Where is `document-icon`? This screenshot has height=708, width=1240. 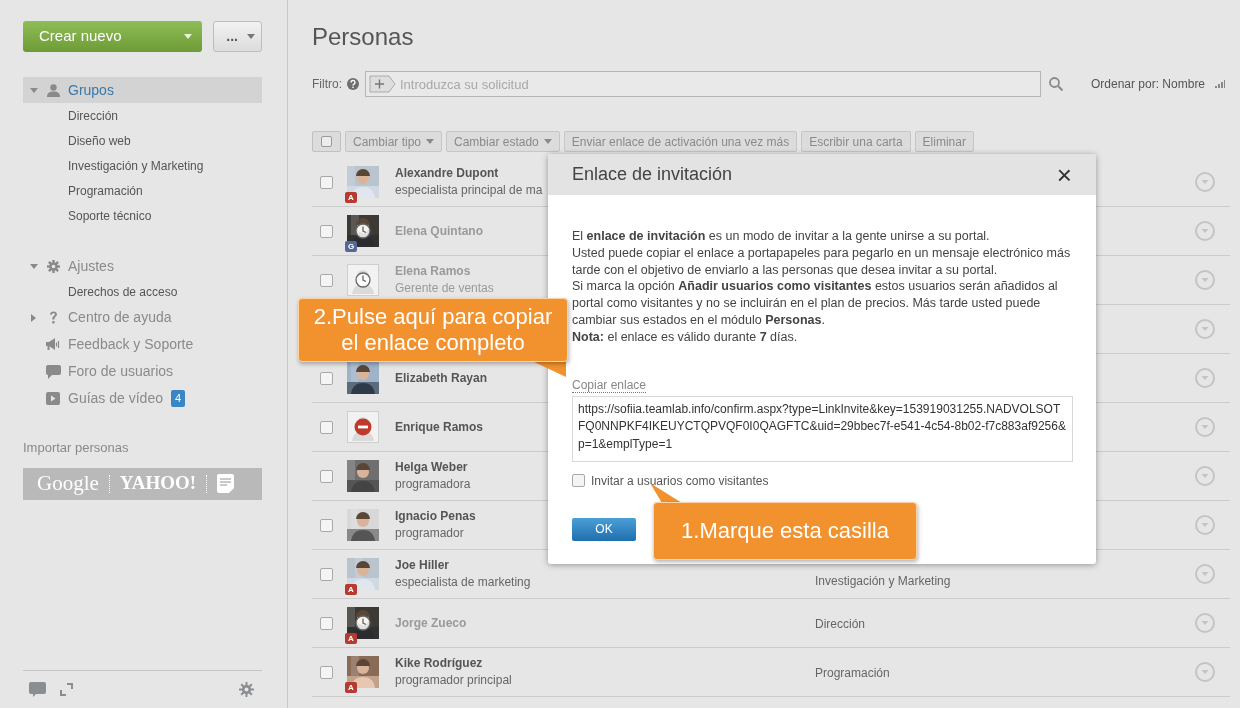 document-icon is located at coordinates (226, 483).